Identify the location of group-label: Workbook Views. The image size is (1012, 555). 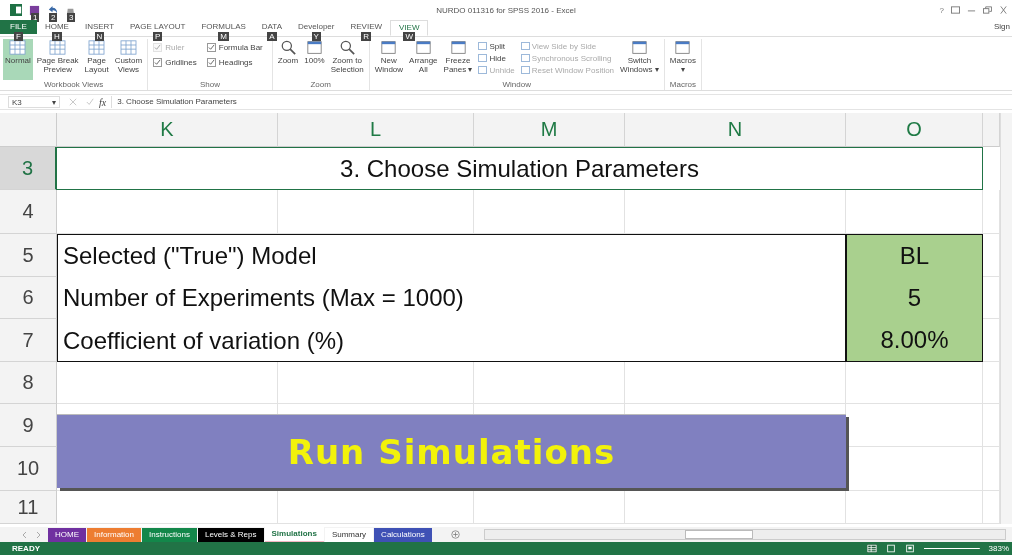
(73, 85).